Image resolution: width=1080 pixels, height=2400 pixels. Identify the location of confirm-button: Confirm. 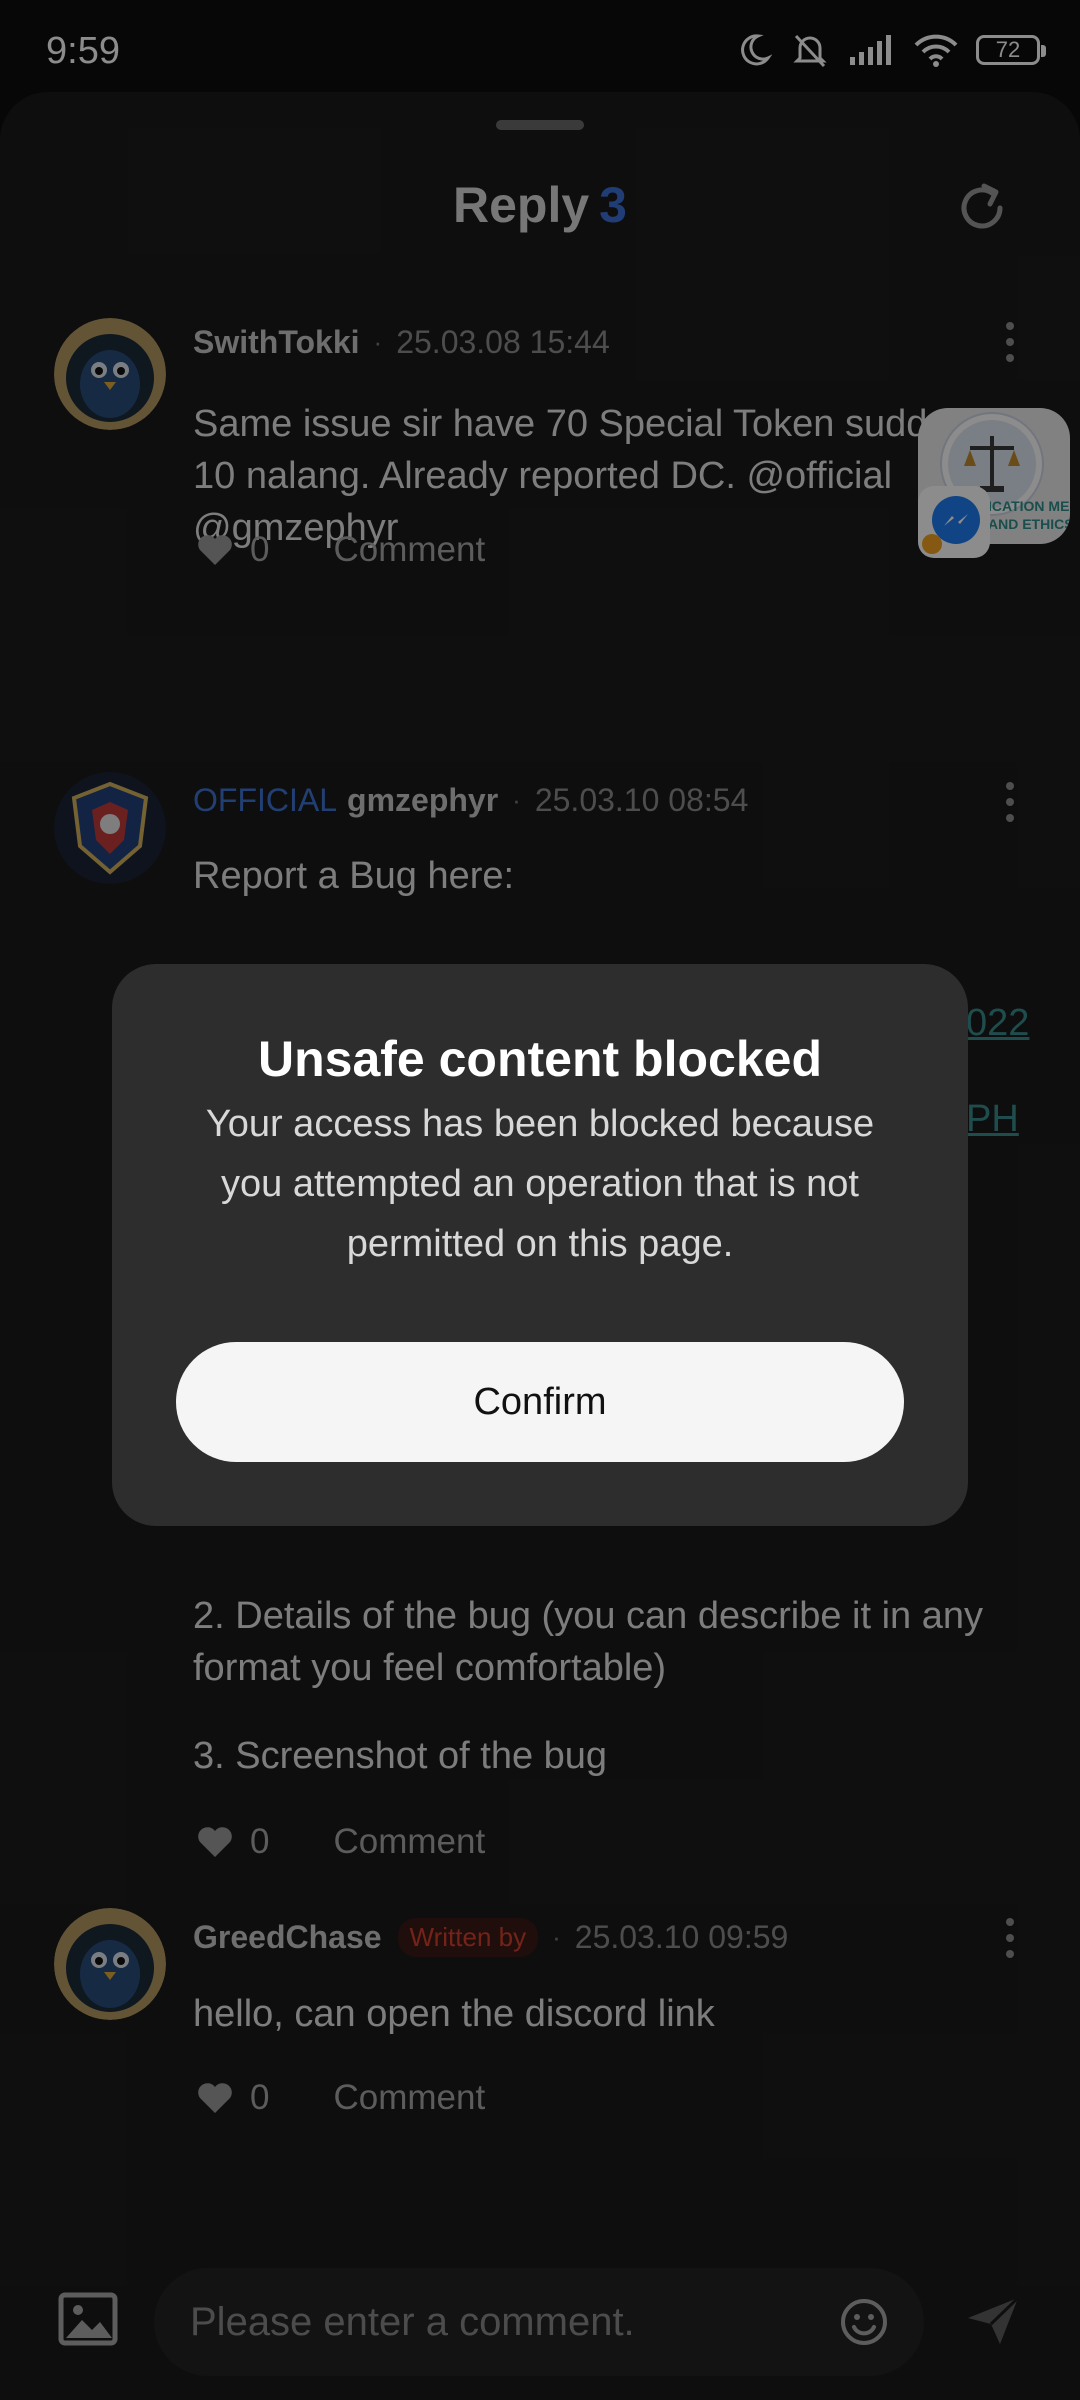
(540, 1402).